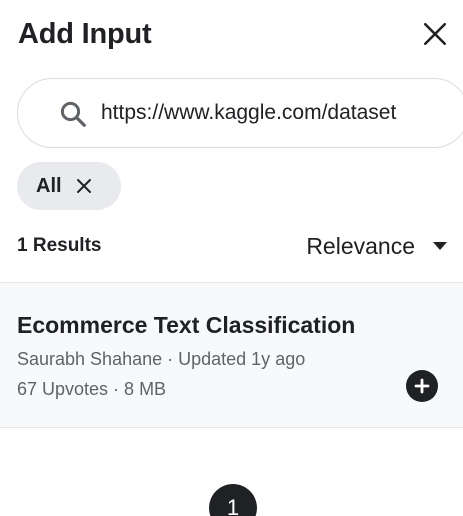 The width and height of the screenshot is (463, 516). What do you see at coordinates (161, 359) in the screenshot?
I see `result-author-updated: Saurabh Shahane · Updated 1y ago` at bounding box center [161, 359].